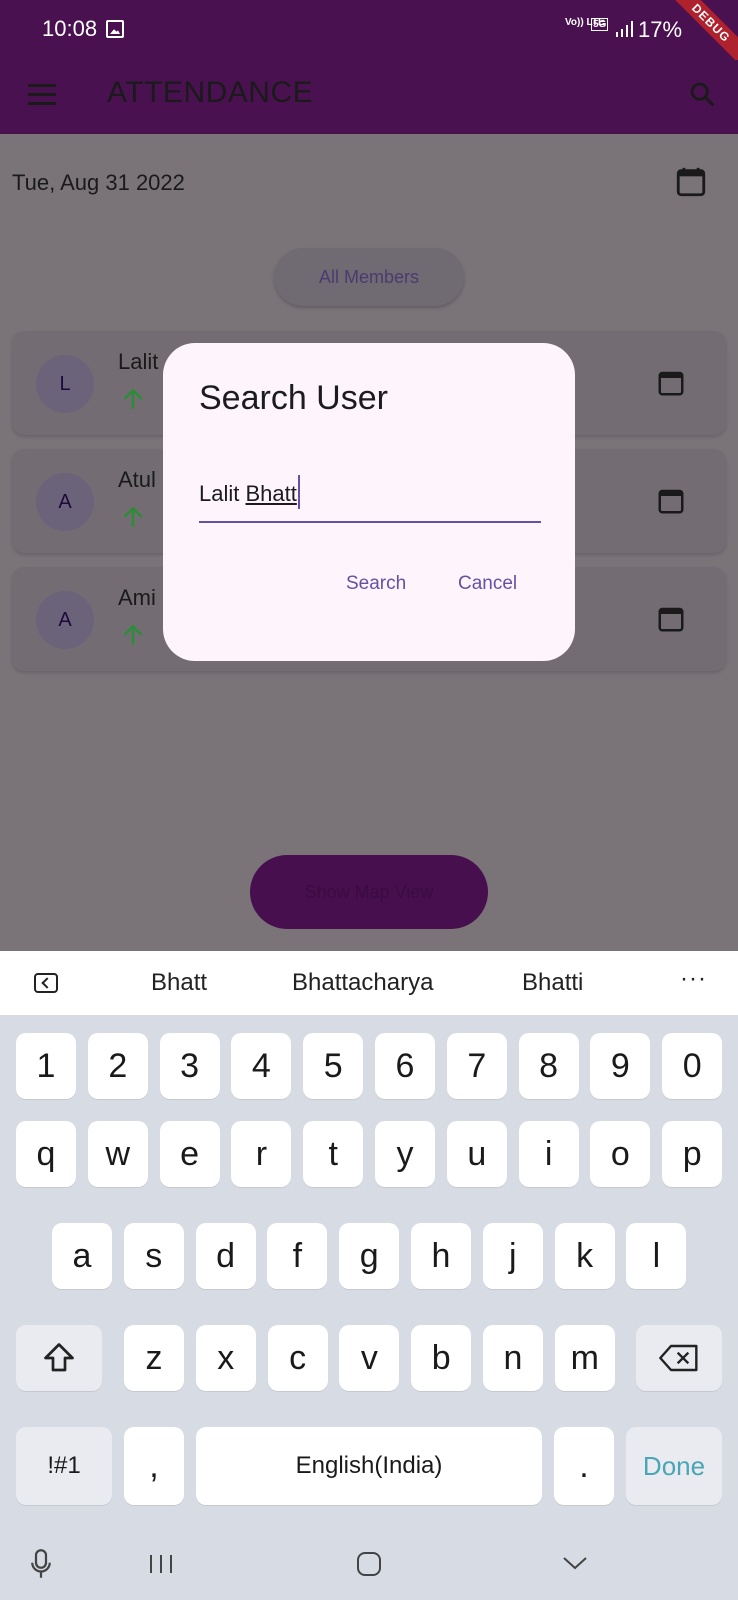 This screenshot has width=738, height=1600. What do you see at coordinates (656, 1256) in the screenshot?
I see `key-l: l` at bounding box center [656, 1256].